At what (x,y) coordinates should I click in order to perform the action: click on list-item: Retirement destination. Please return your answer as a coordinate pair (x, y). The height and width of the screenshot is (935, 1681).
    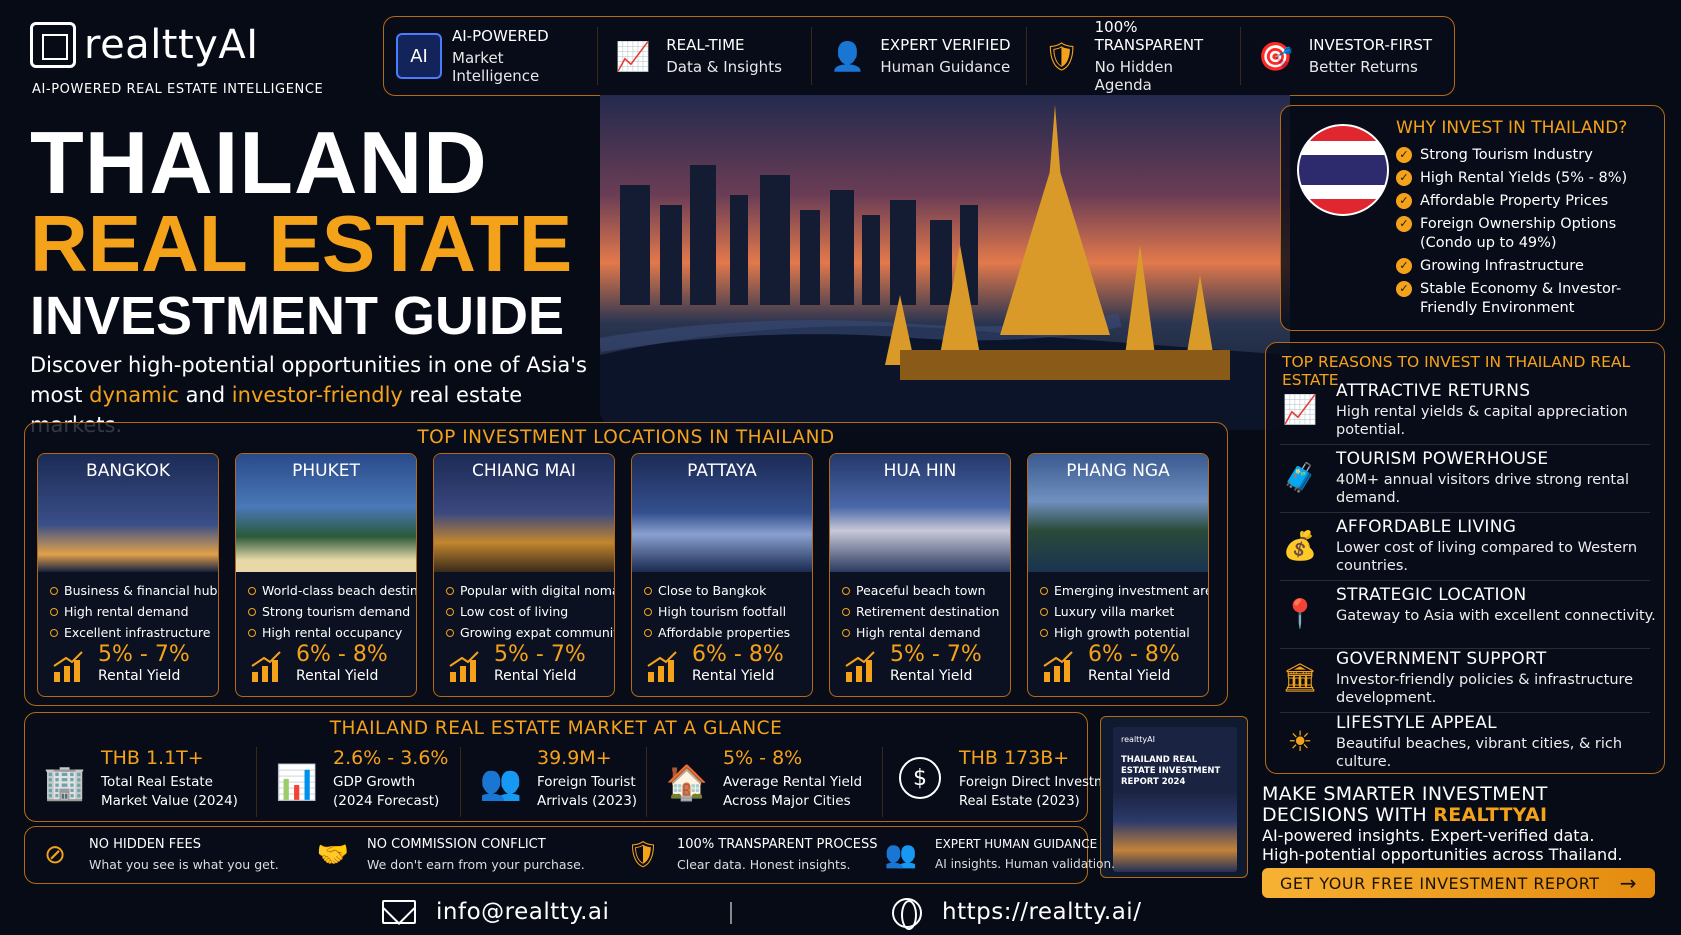
    Looking at the image, I should click on (919, 611).